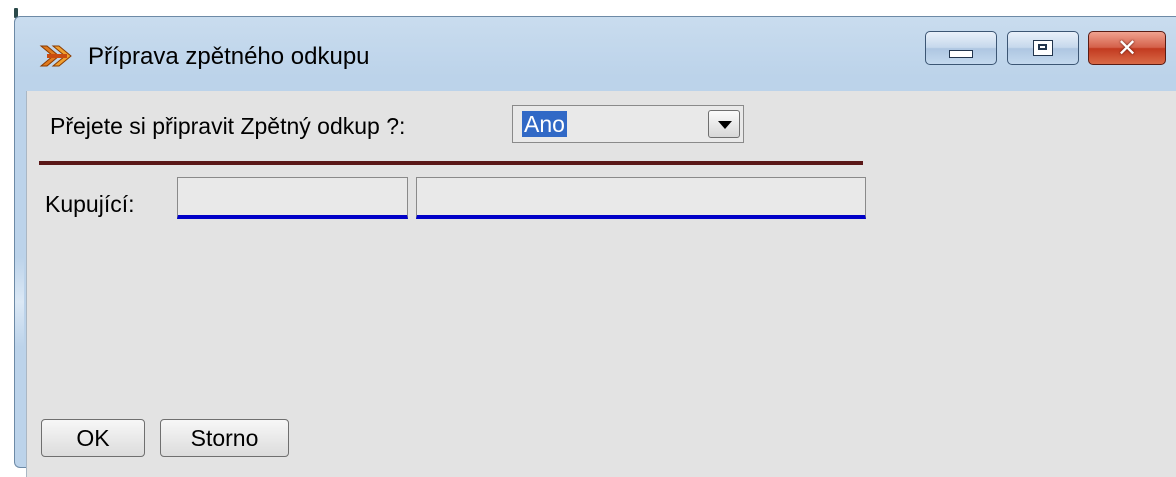 Image resolution: width=1176 pixels, height=477 pixels. What do you see at coordinates (57, 56) in the screenshot?
I see `app-logo-icon` at bounding box center [57, 56].